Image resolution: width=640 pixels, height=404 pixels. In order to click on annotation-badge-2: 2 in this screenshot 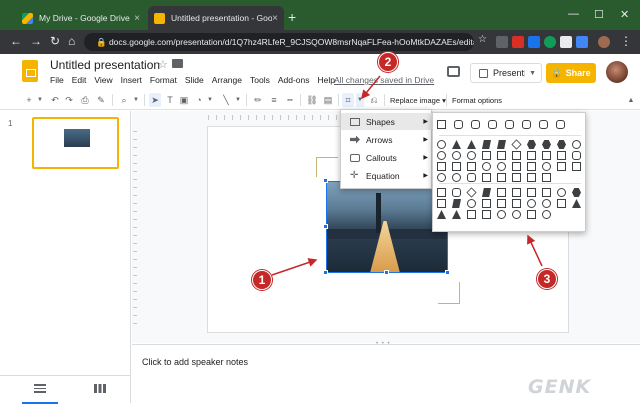, I will do `click(388, 62)`.